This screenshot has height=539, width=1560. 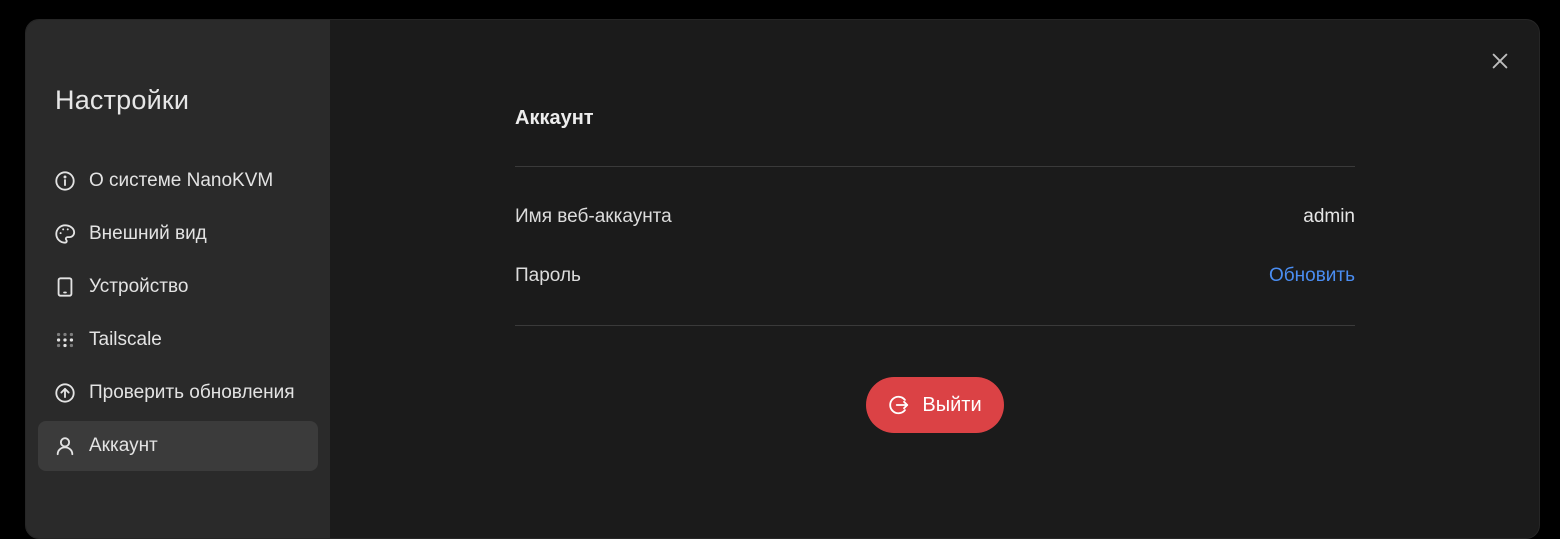 I want to click on sidebar-item-check-updates: Проверить обновления, so click(x=178, y=393).